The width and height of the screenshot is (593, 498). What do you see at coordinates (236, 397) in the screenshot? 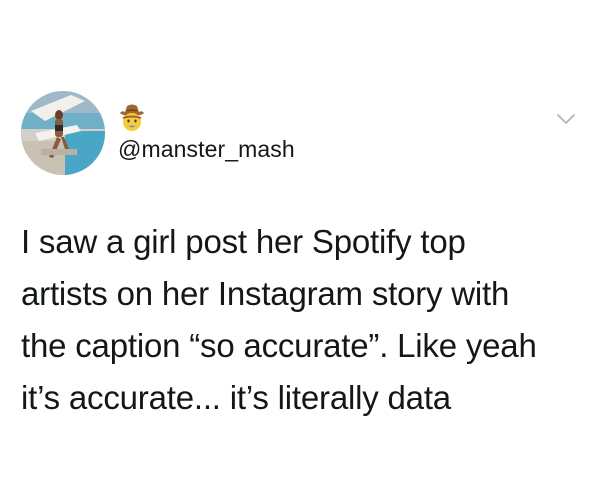
I see `tweet-line: it’s accurate... it’s literally data` at bounding box center [236, 397].